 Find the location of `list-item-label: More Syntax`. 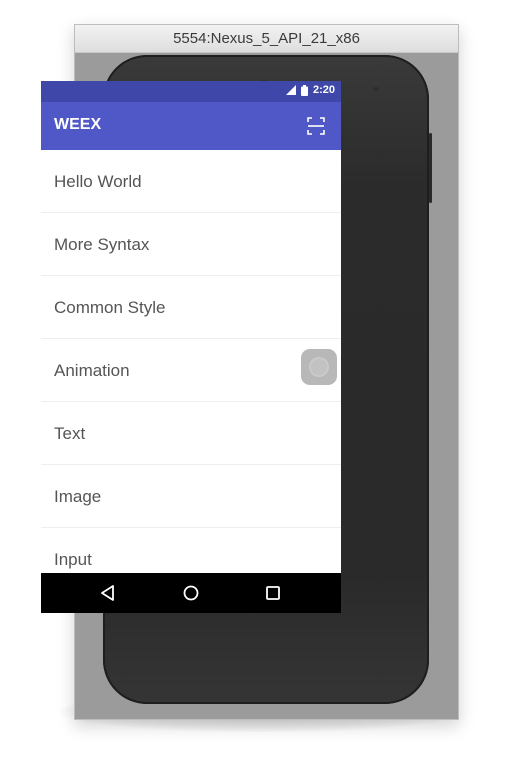

list-item-label: More Syntax is located at coordinates (102, 244).